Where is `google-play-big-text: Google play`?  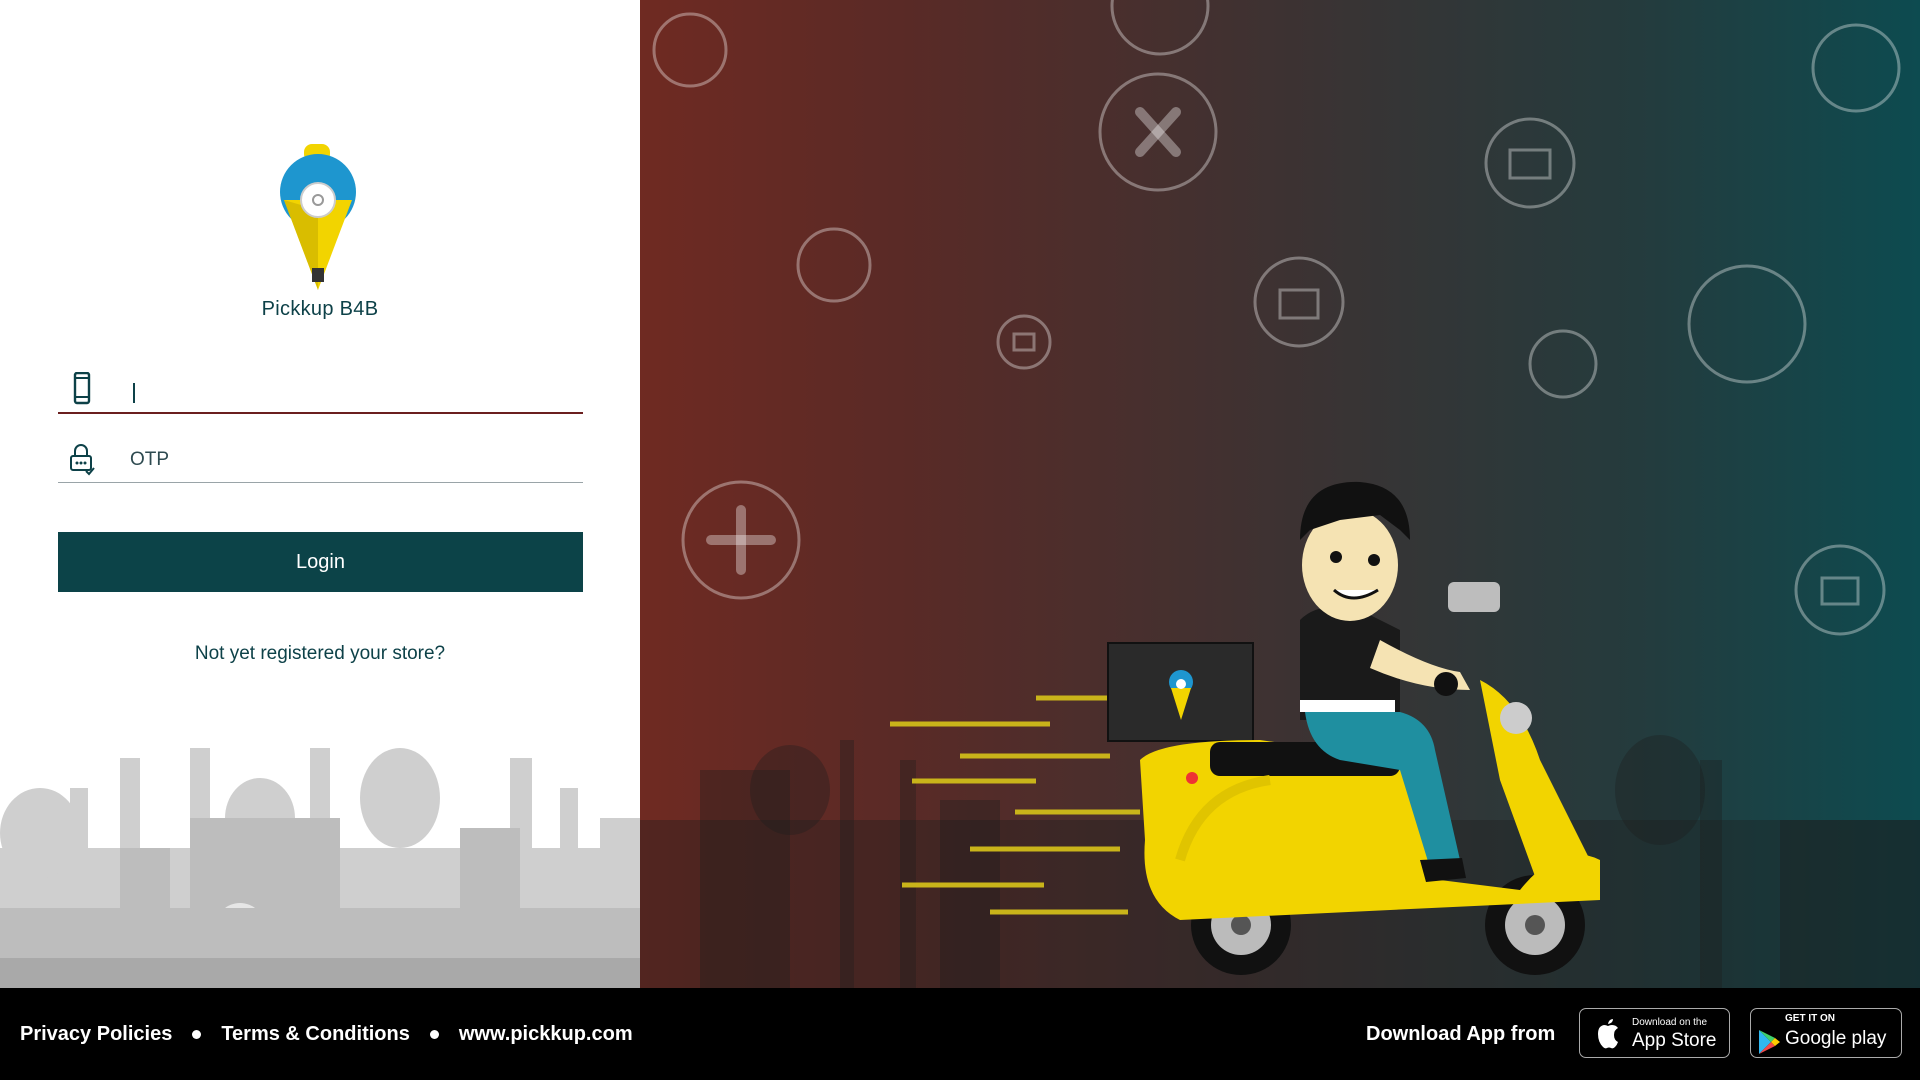 google-play-big-text: Google play is located at coordinates (1836, 1038).